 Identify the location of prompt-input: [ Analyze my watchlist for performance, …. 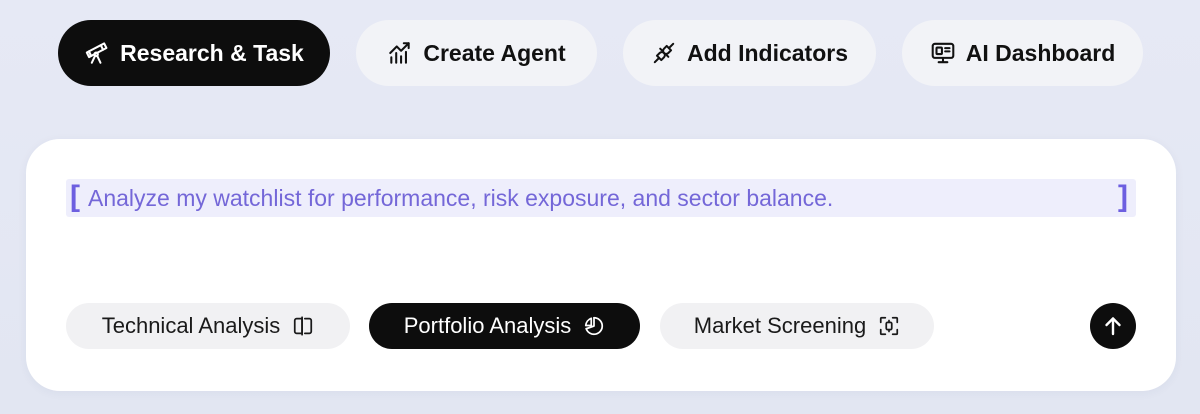
(601, 198).